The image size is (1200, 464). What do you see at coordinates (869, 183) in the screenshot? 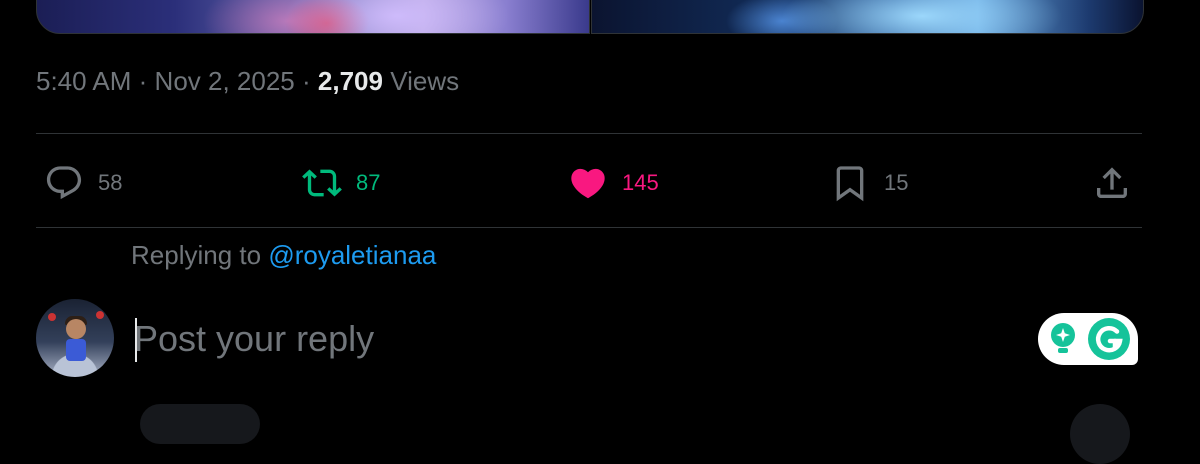
I see `bookmark-button: 15` at bounding box center [869, 183].